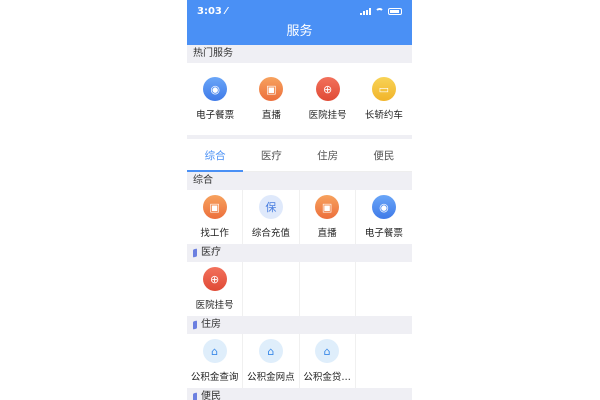 This screenshot has width=600, height=400. I want to click on hot-item-ticket: ◉ 电子餐票, so click(215, 99).